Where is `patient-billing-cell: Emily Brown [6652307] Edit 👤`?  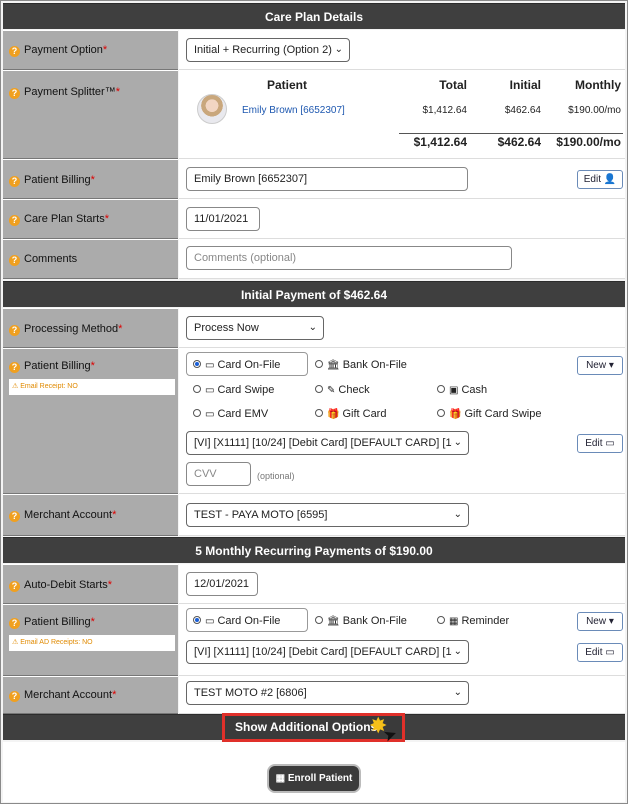
patient-billing-cell: Emily Brown [6652307] Edit 👤 is located at coordinates (402, 179).